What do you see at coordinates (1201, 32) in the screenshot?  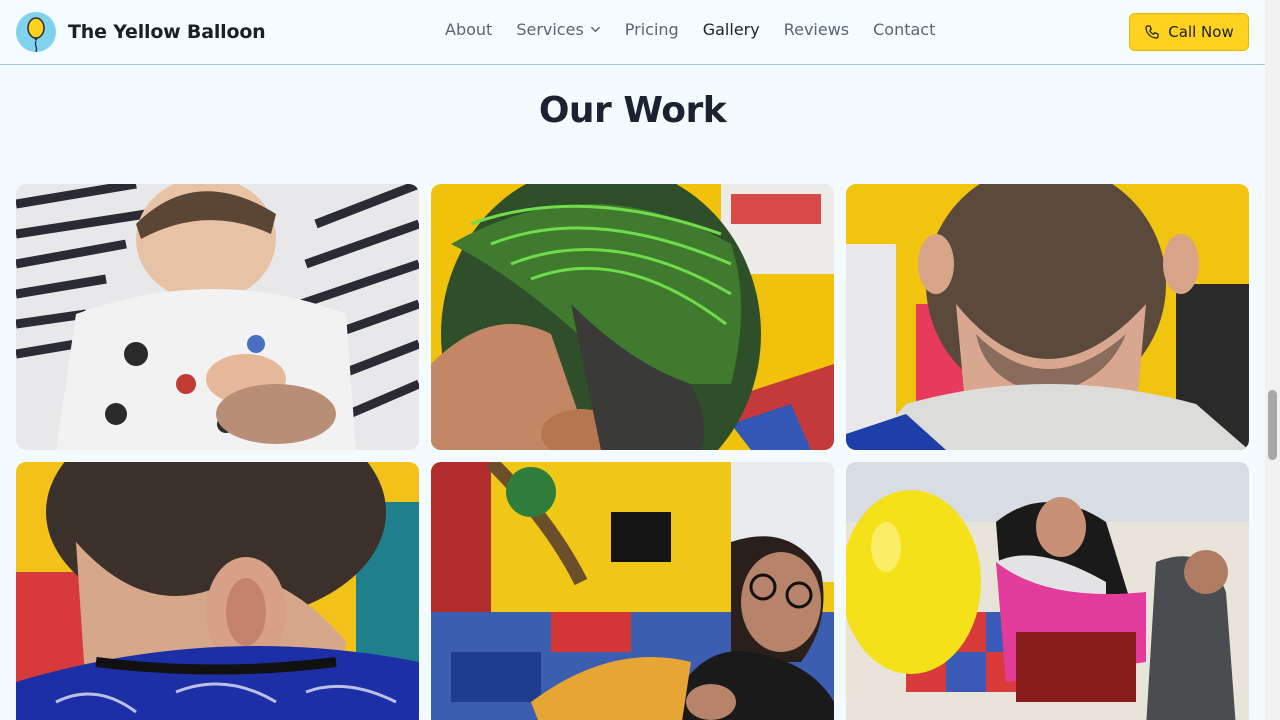 I see `call-now-label: Call Now` at bounding box center [1201, 32].